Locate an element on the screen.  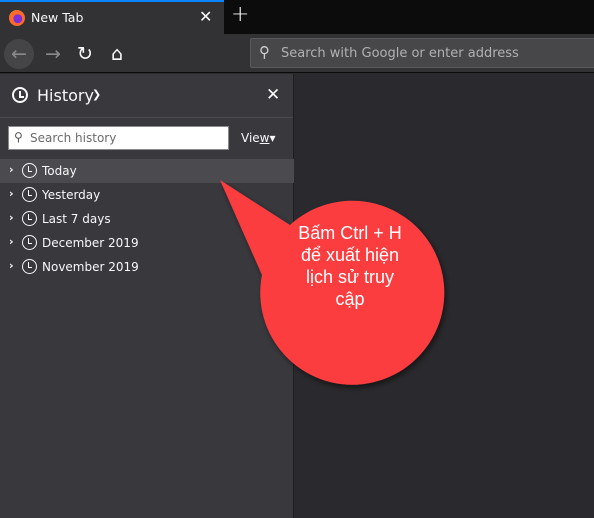
view-menu-button: View▾ is located at coordinates (258, 138).